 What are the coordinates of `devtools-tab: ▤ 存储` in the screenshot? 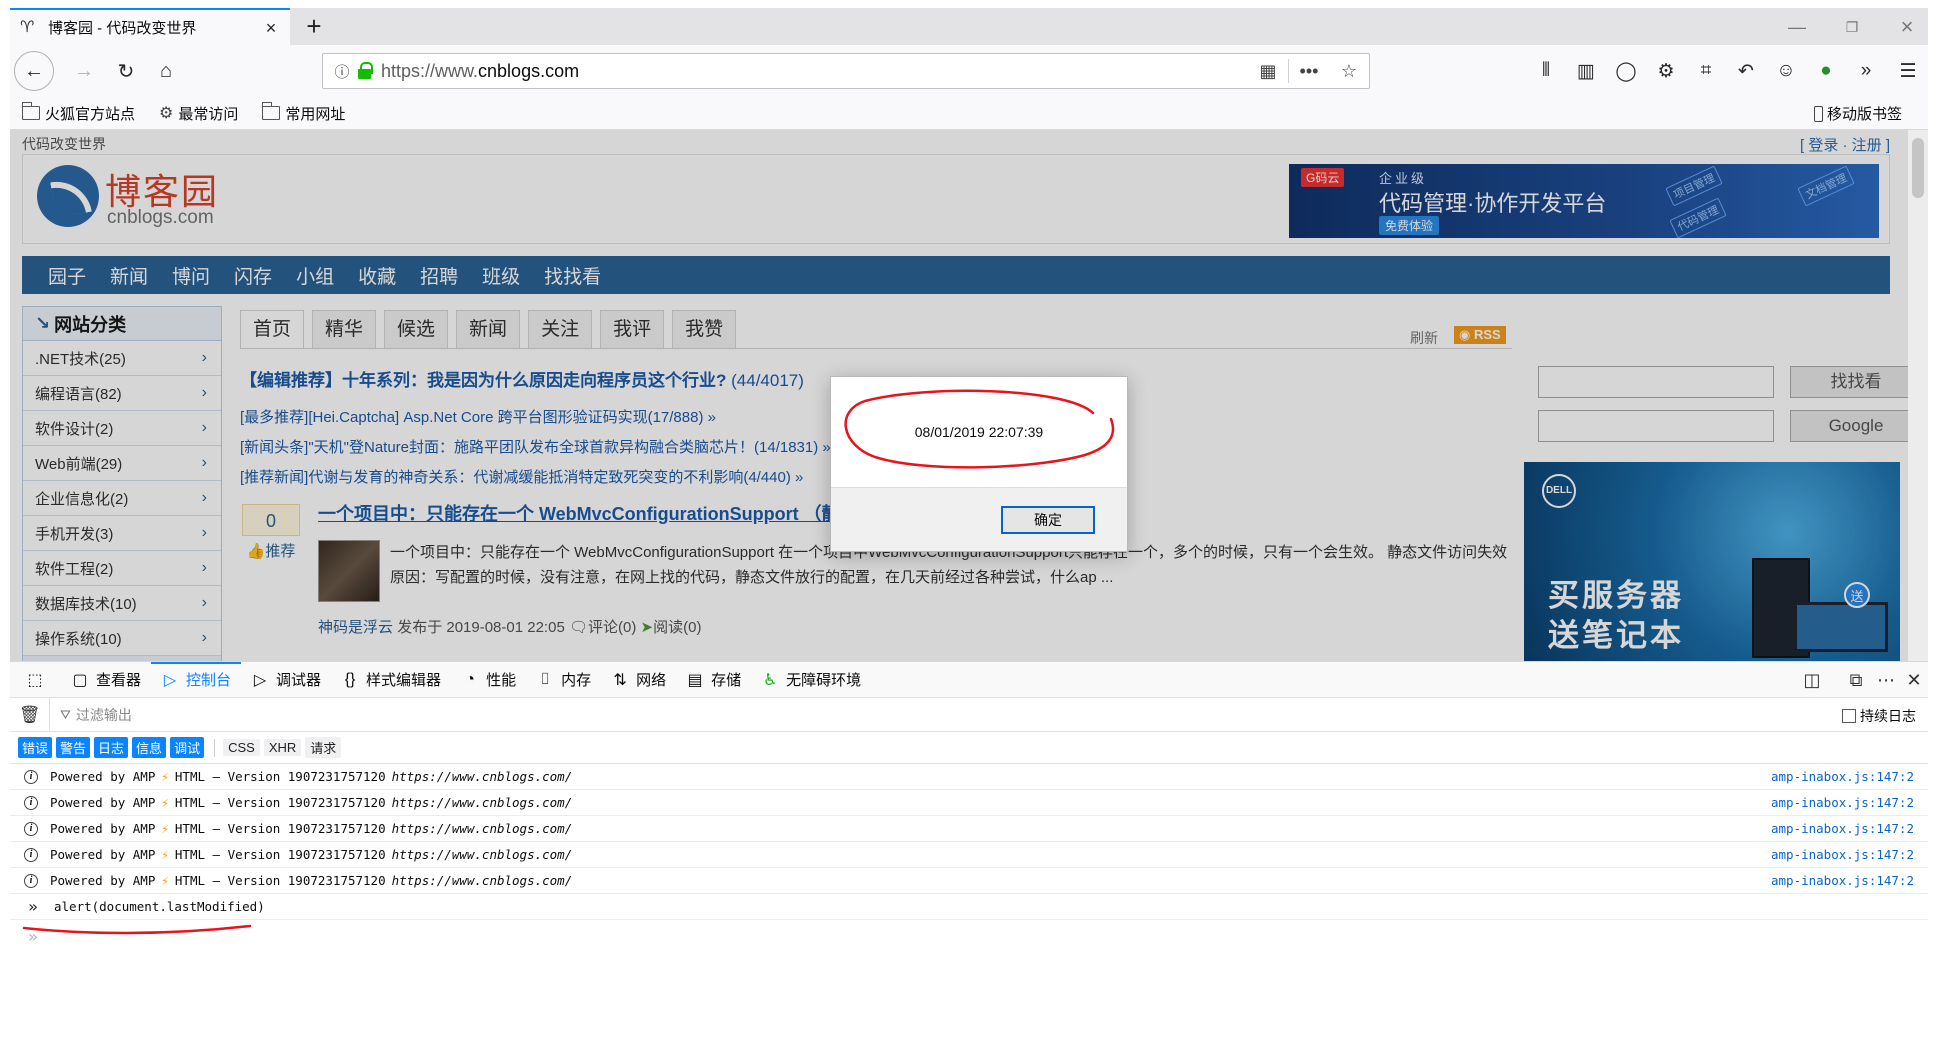 It's located at (713, 680).